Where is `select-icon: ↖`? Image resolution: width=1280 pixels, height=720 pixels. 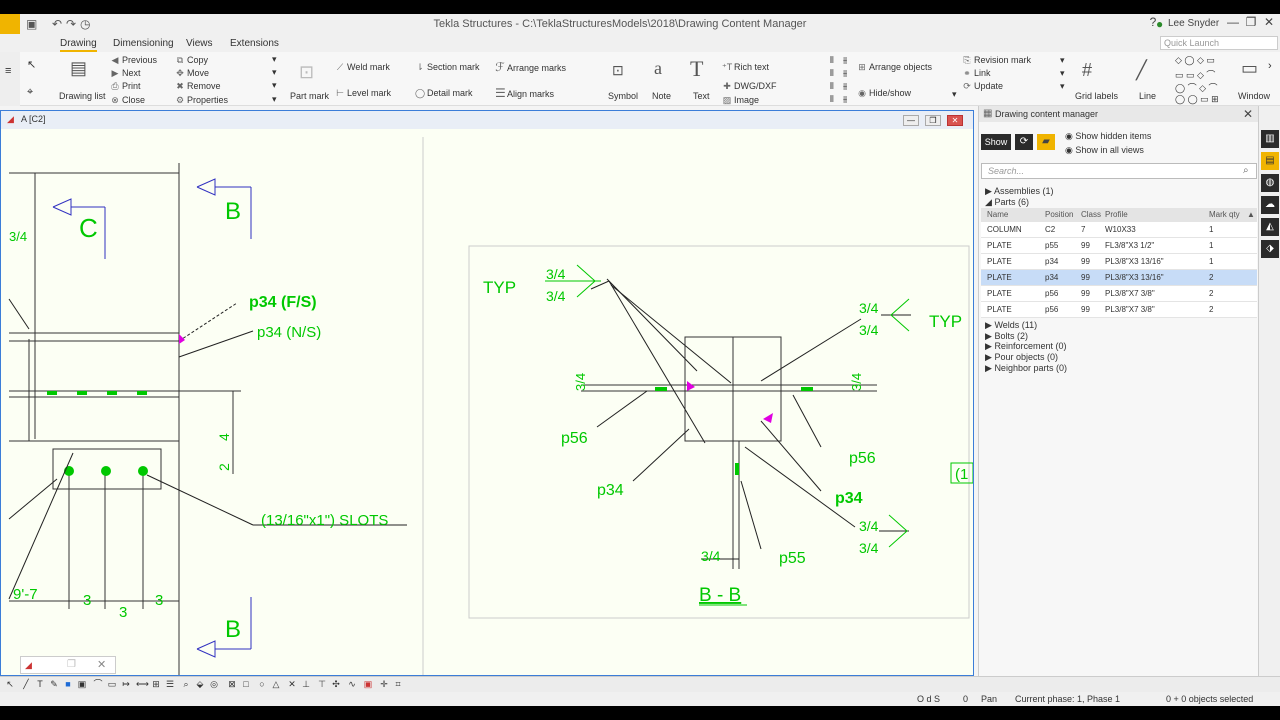
select-icon: ↖ is located at coordinates (10, 684).